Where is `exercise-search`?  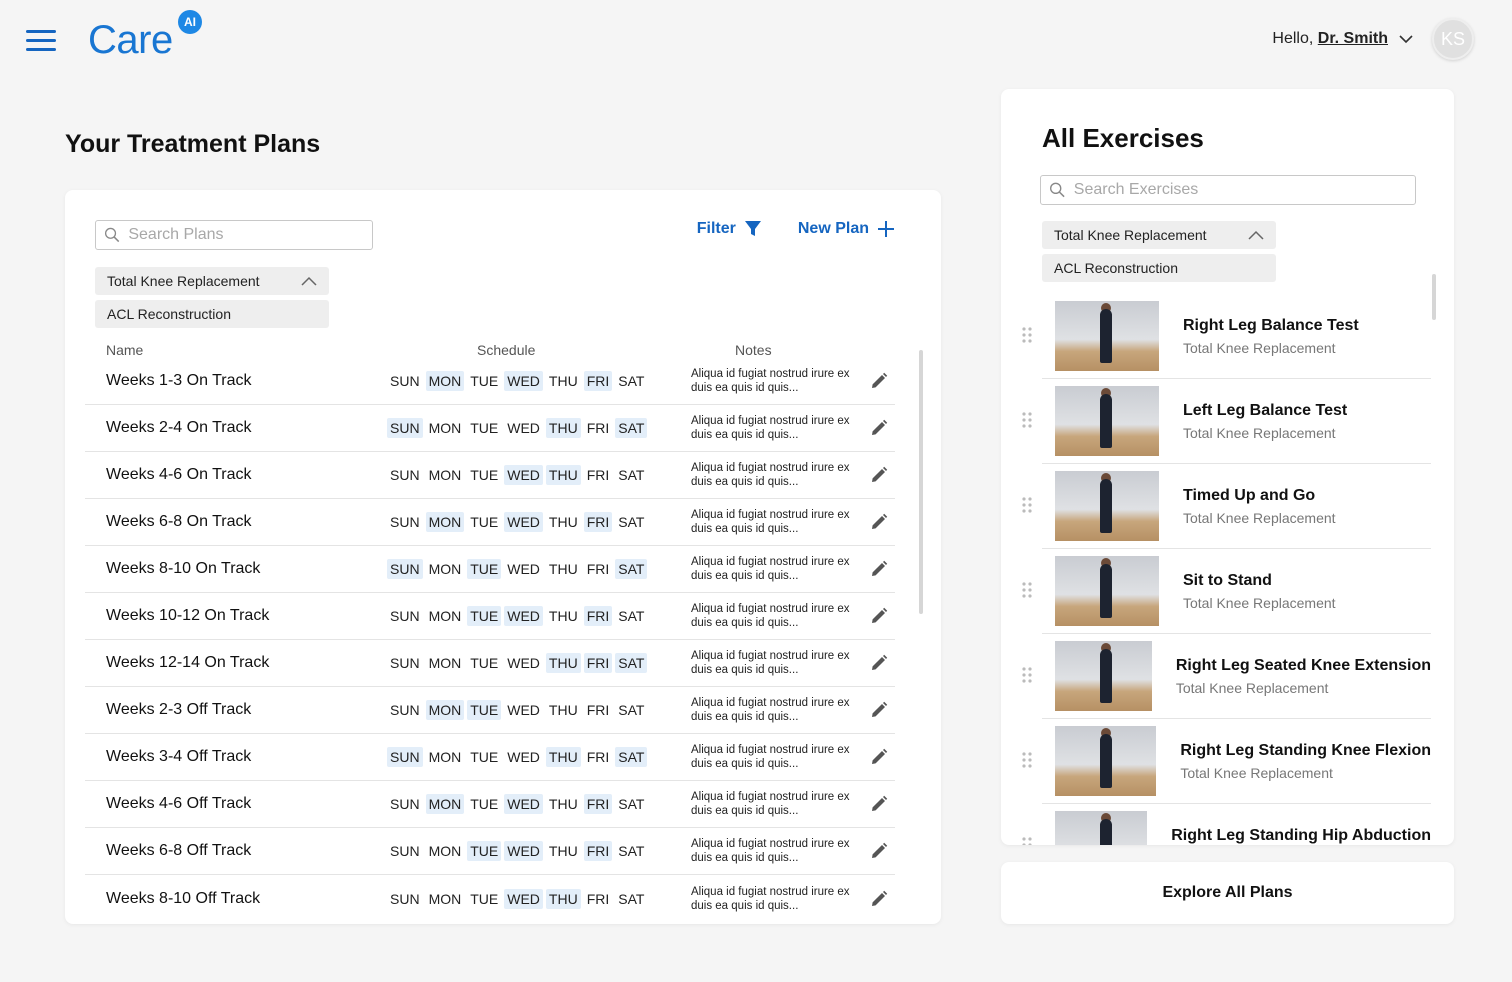
exercise-search is located at coordinates (1228, 190).